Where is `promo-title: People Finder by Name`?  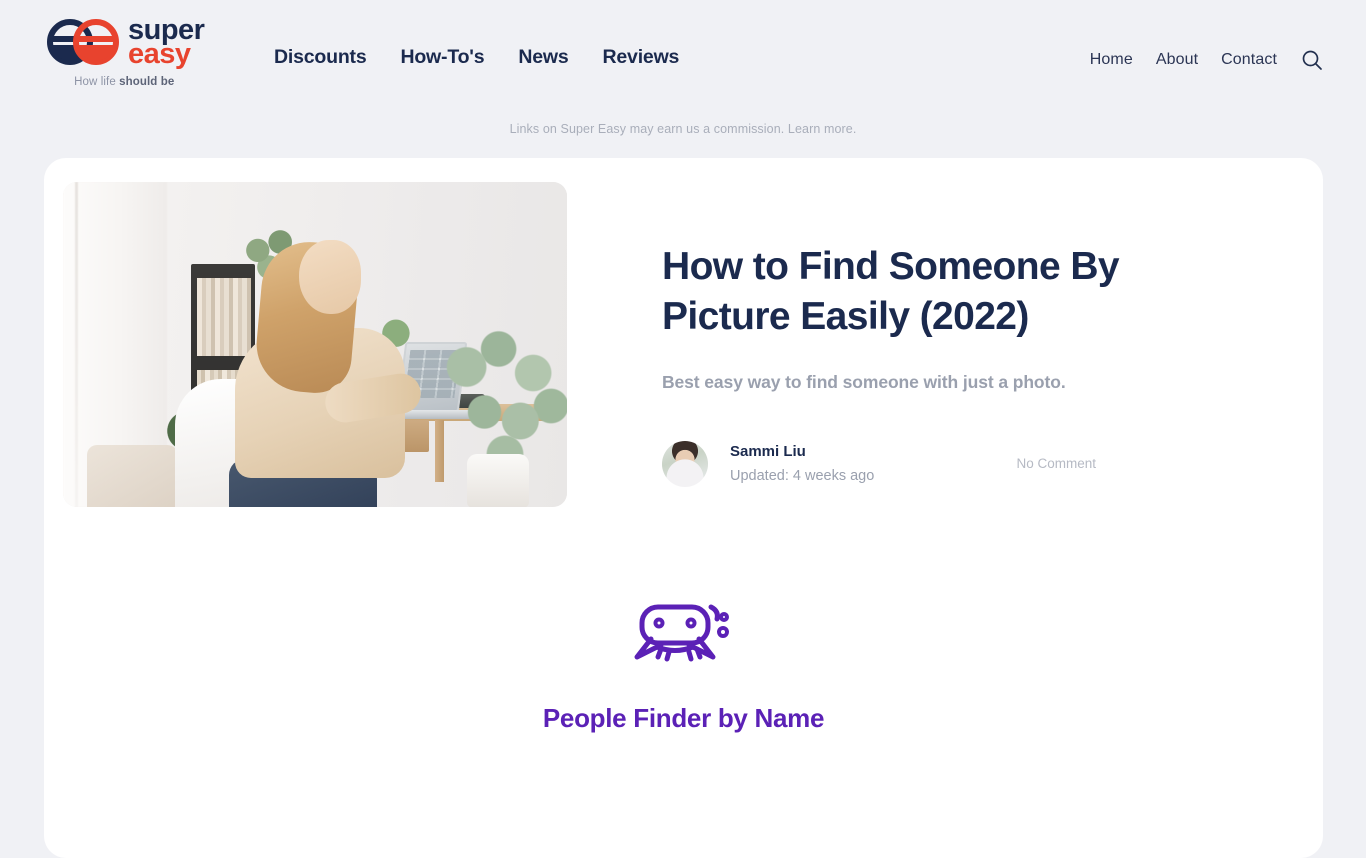
promo-title: People Finder by Name is located at coordinates (683, 718).